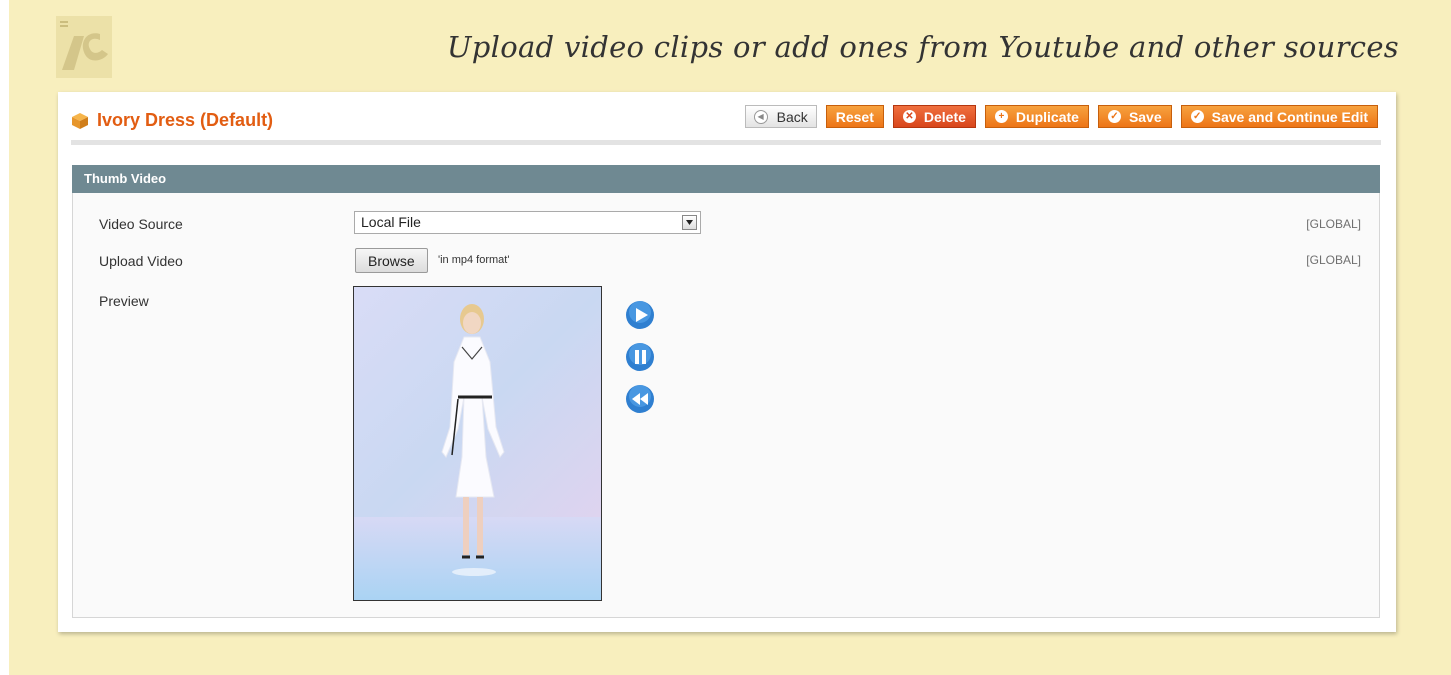  What do you see at coordinates (527, 222) in the screenshot?
I see `video-source-select: Local File` at bounding box center [527, 222].